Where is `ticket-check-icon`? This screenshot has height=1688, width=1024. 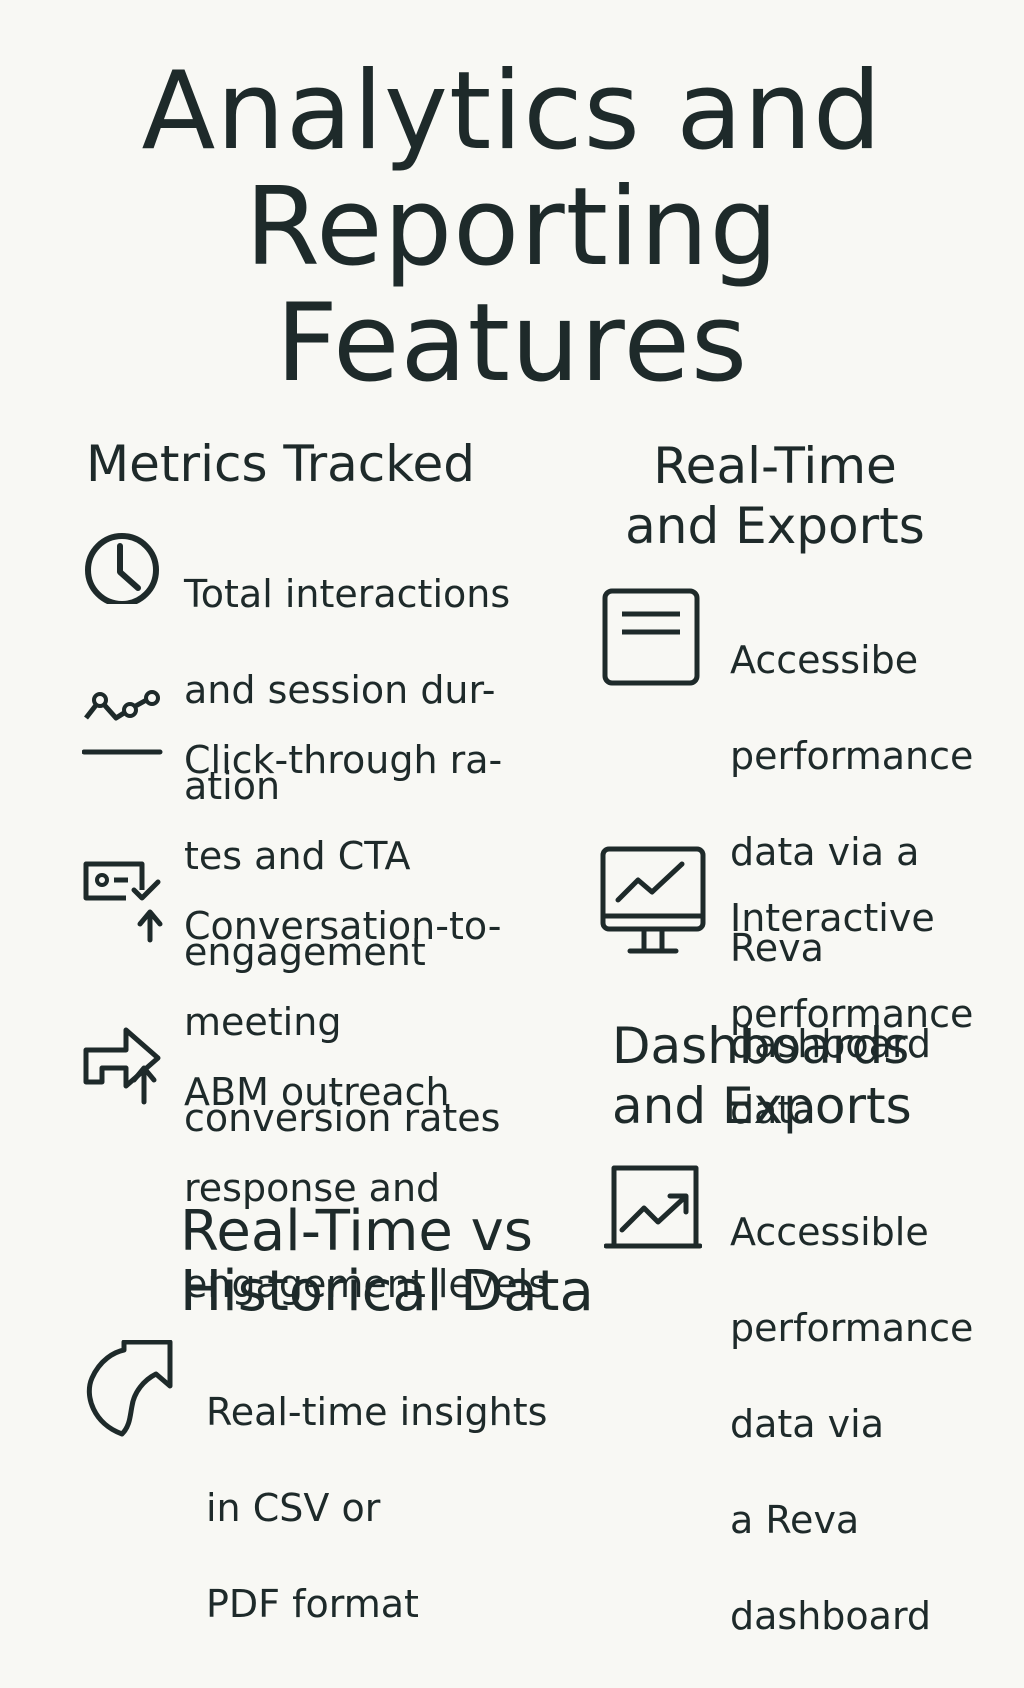
ticket-check-icon is located at coordinates (133, 900).